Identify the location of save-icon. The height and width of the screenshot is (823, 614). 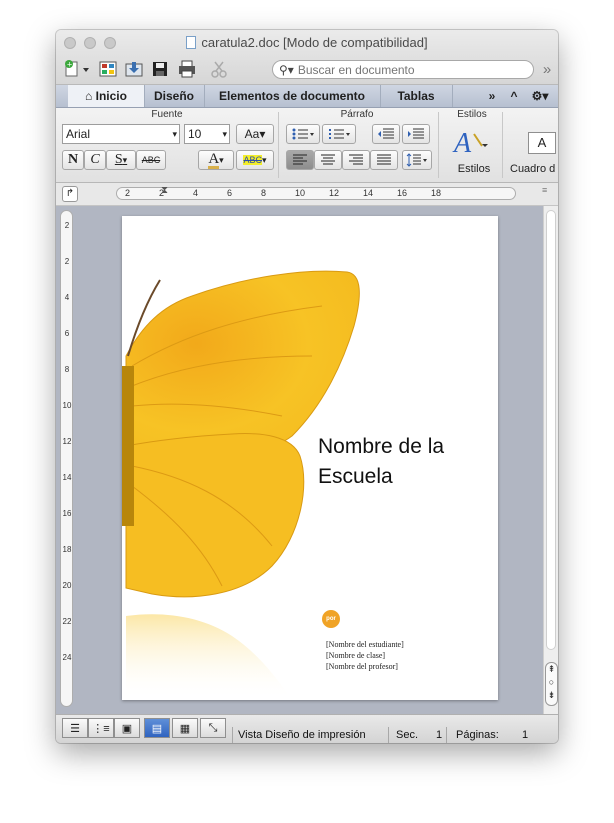
(160, 69).